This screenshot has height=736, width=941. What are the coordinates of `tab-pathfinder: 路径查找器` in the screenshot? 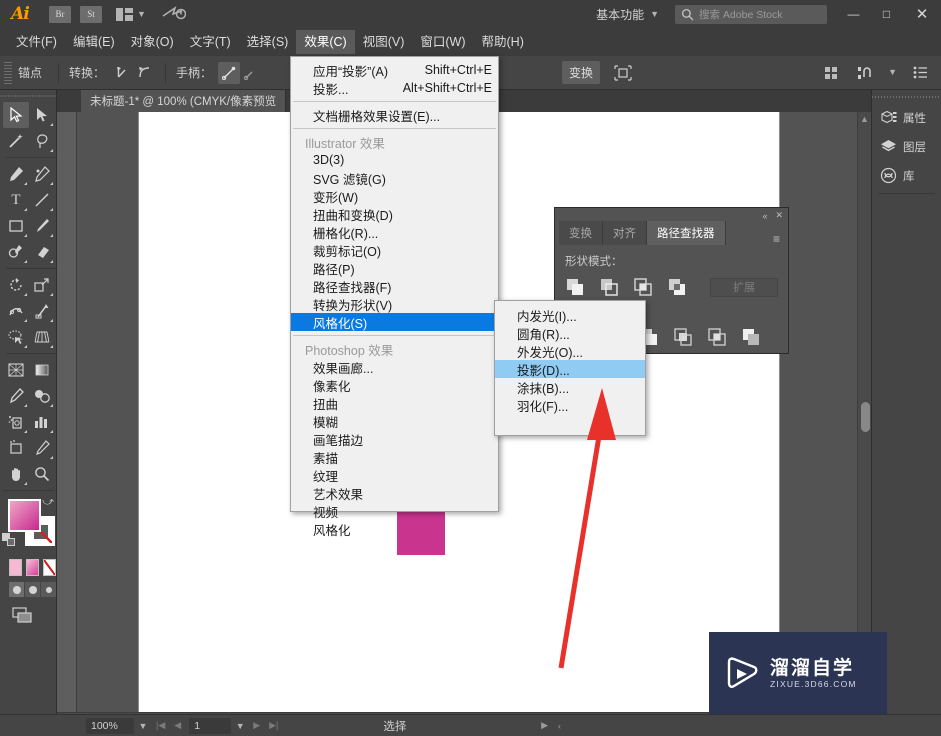 It's located at (686, 233).